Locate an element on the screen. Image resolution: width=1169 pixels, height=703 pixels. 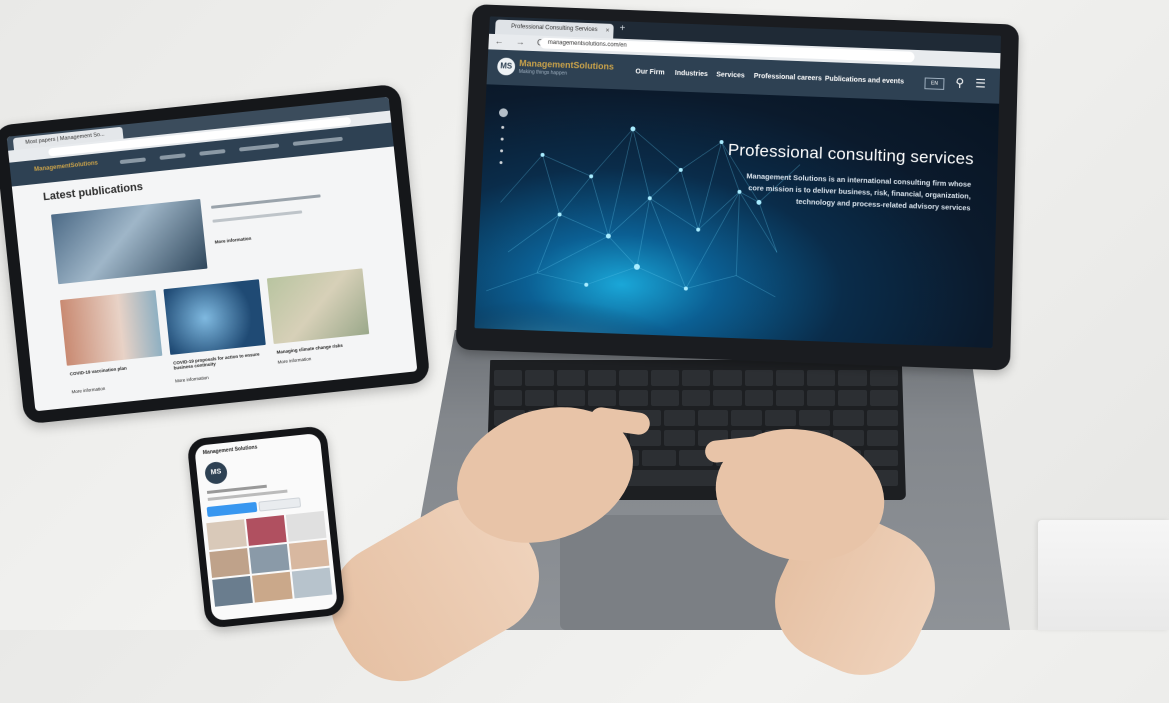
smartphone: Management Solutions MS is located at coordinates (266, 527).